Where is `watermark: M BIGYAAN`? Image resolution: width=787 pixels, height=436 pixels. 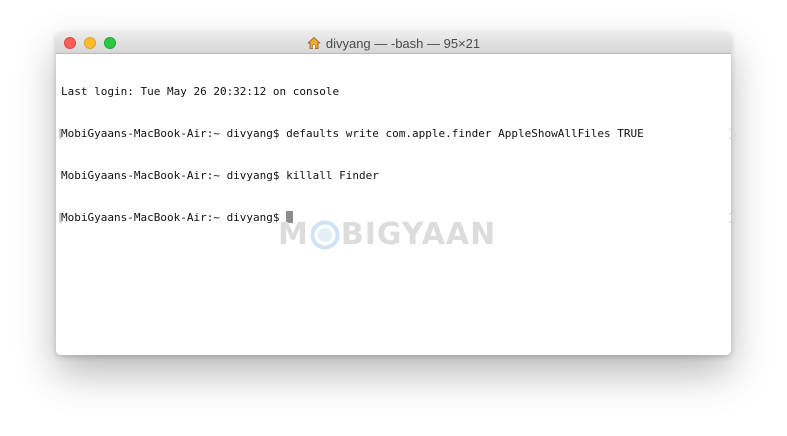 watermark: M BIGYAAN is located at coordinates (387, 234).